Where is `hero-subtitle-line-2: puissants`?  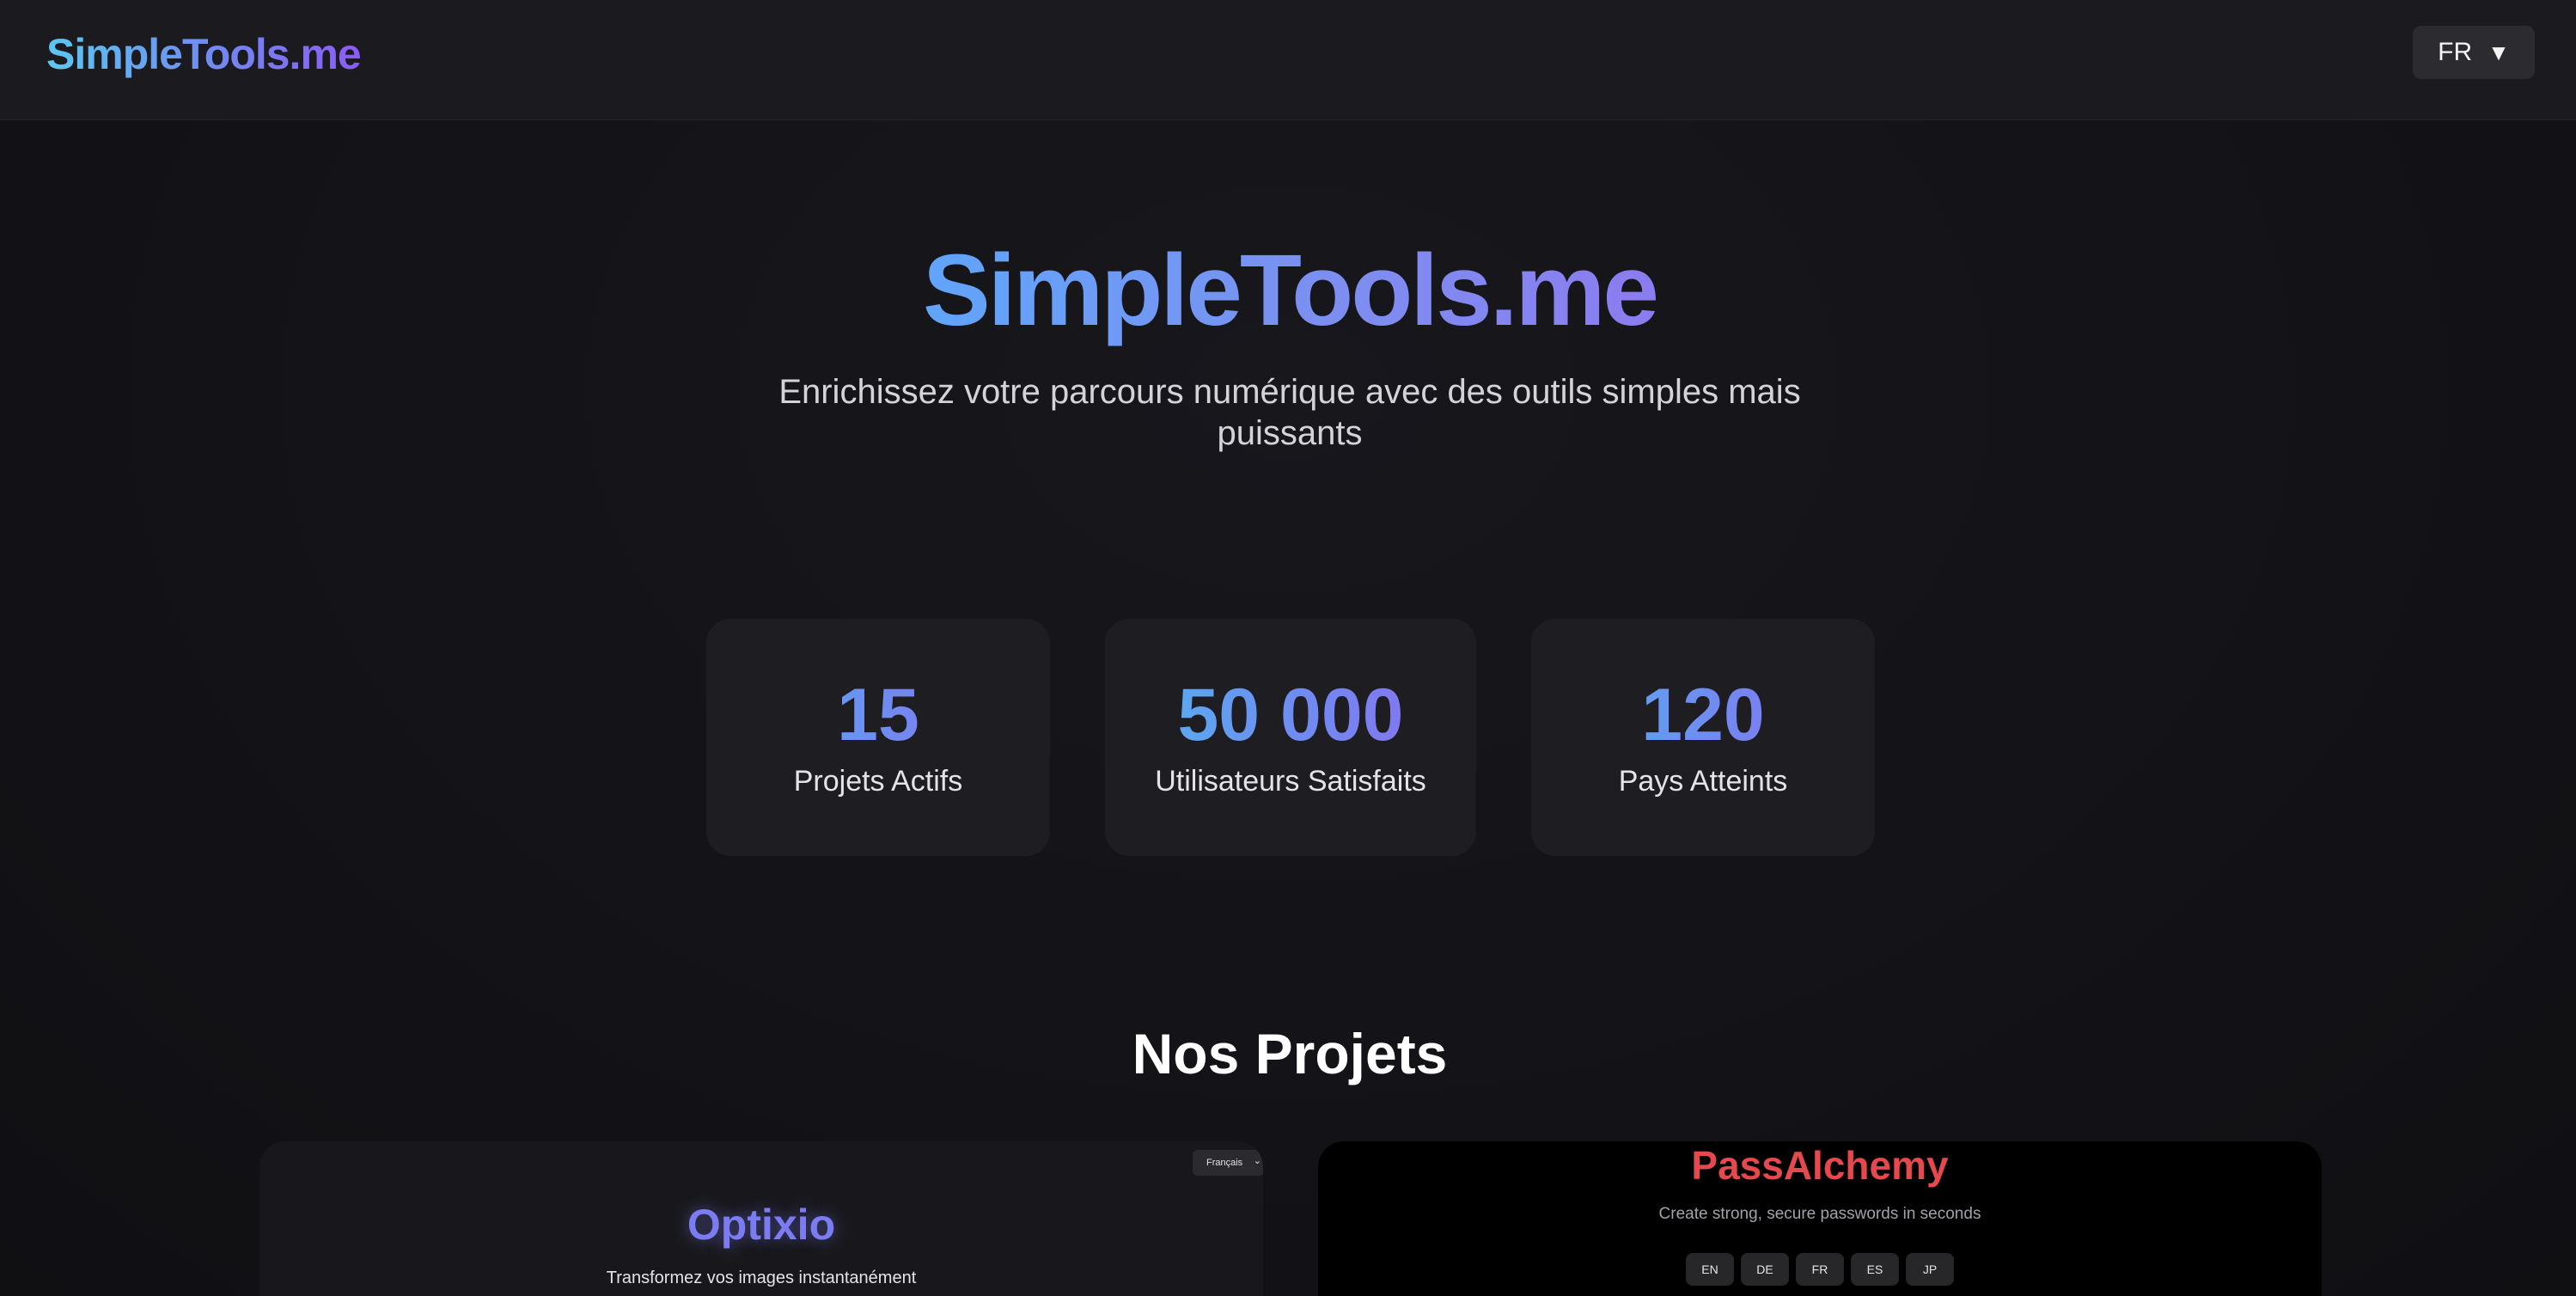 hero-subtitle-line-2: puissants is located at coordinates (1290, 433).